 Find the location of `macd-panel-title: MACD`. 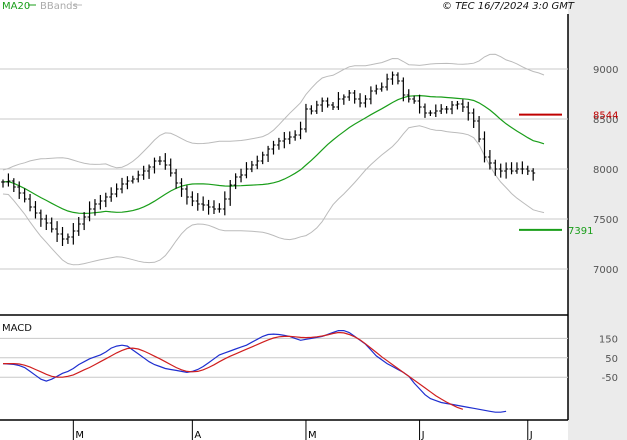

macd-panel-title: MACD is located at coordinates (17, 328).